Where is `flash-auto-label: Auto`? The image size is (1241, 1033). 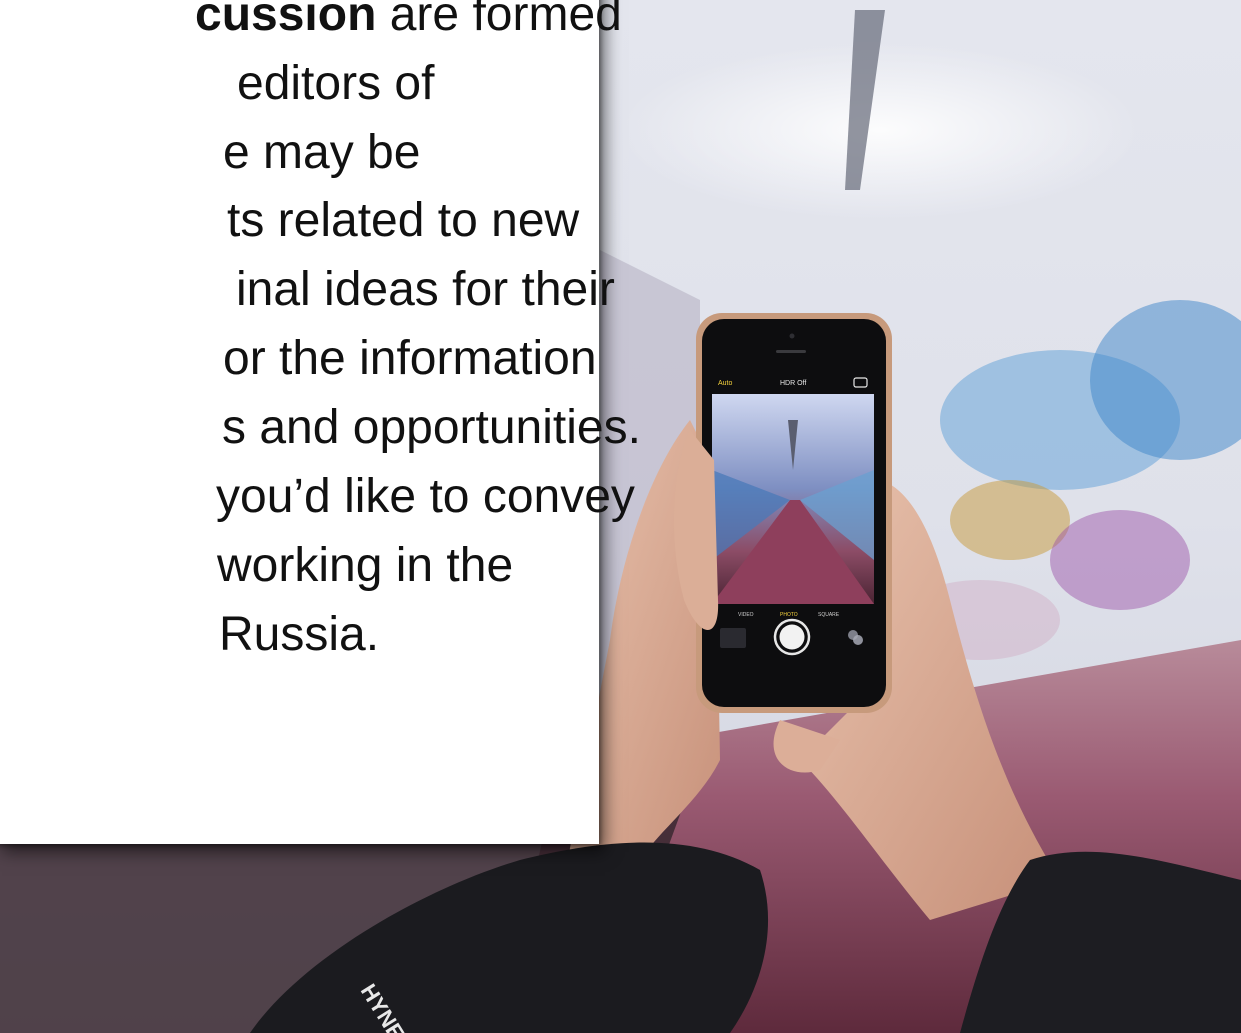 flash-auto-label: Auto is located at coordinates (725, 383).